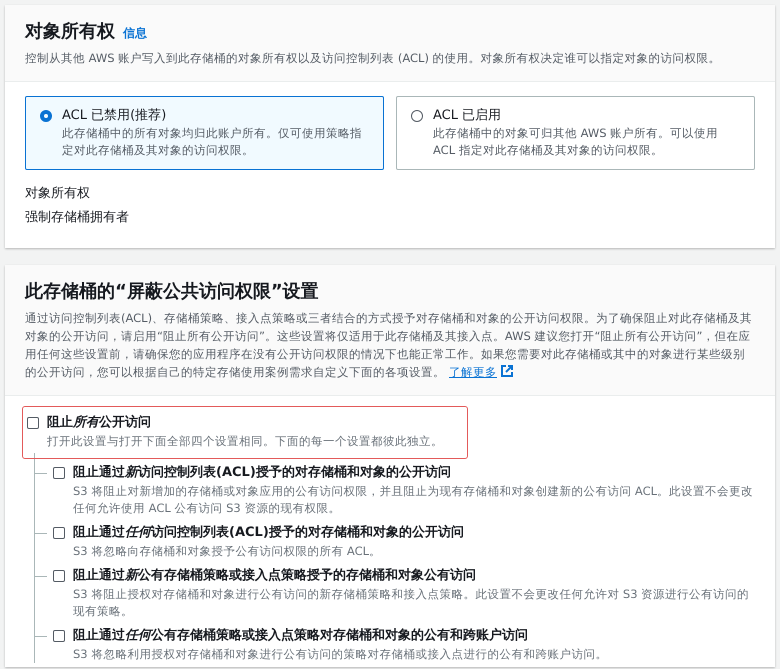 Image resolution: width=780 pixels, height=669 pixels. I want to click on radio-tile: ACL 已启用 此存储桶中的对象可归其他 AWS 账户所有。可以使用 ACL 指定对此存储桶及其对象的访问权限。, so click(575, 133).